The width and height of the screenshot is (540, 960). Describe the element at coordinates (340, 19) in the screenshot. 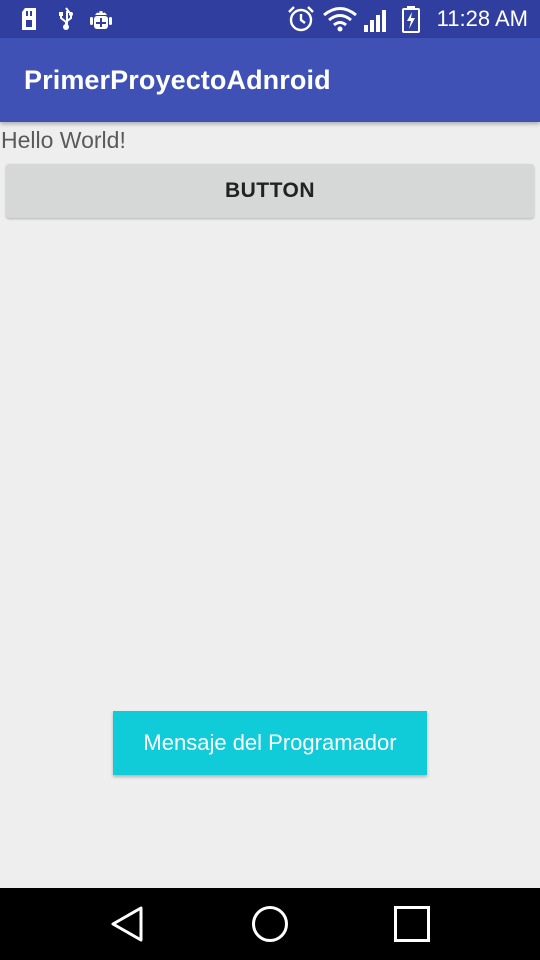

I see `wifi-icon` at that location.